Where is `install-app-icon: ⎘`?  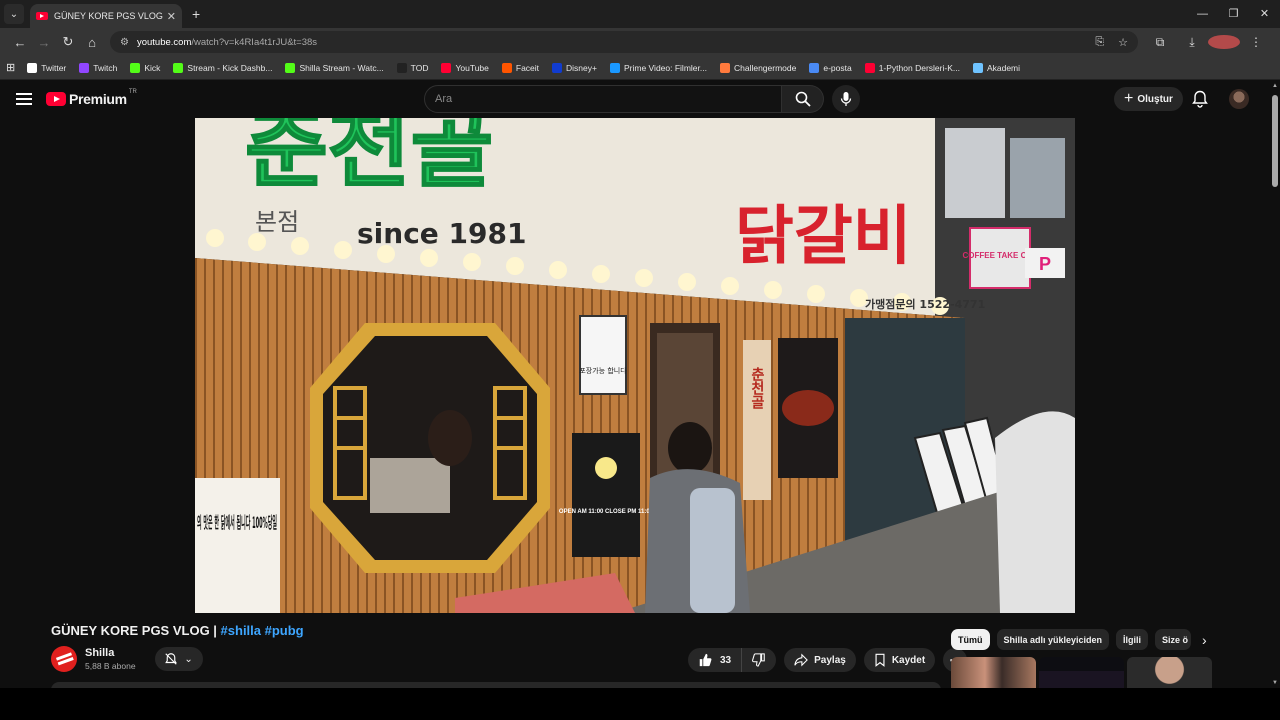
install-app-icon: ⎘ is located at coordinates (1099, 42).